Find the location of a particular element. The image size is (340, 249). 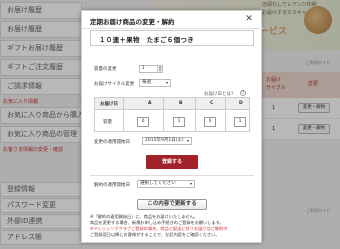

quantity-label: 容量の変更 is located at coordinates (105, 69).